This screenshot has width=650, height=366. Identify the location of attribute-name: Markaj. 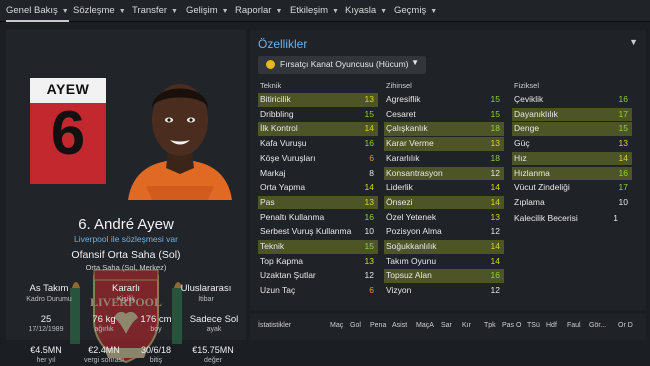
(273, 172).